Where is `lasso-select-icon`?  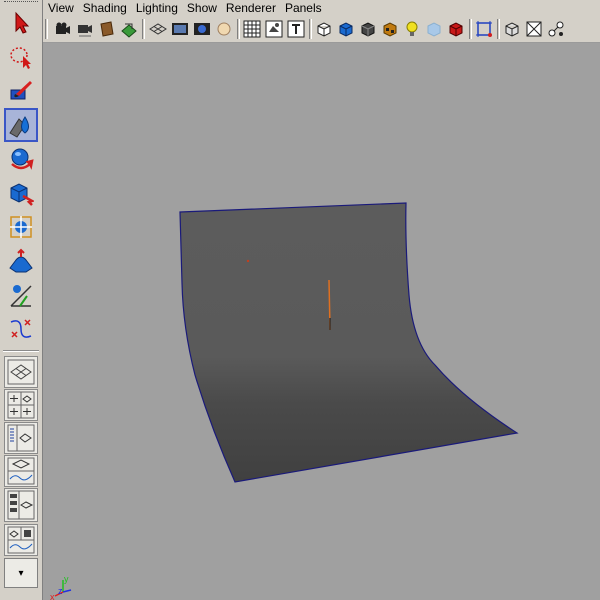 lasso-select-icon is located at coordinates (20, 58).